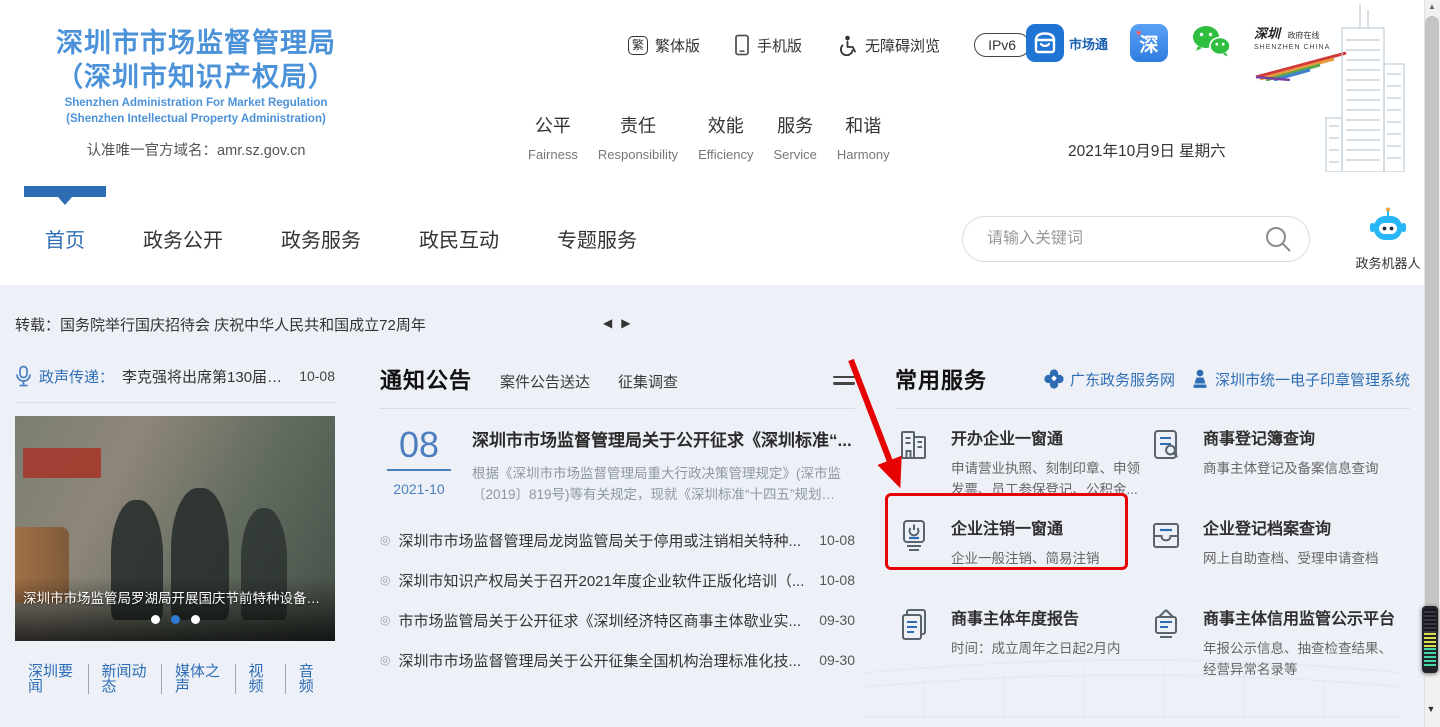 The width and height of the screenshot is (1440, 727). What do you see at coordinates (1267, 529) in the screenshot?
I see `service-title: 企业登记档案查询` at bounding box center [1267, 529].